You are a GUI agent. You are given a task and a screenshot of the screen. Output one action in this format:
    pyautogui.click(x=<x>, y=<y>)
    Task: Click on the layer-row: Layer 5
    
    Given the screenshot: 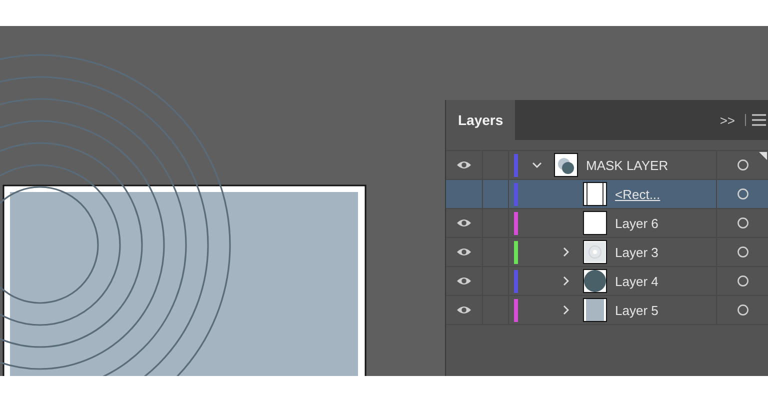 What is the action you would take?
    pyautogui.click(x=607, y=310)
    